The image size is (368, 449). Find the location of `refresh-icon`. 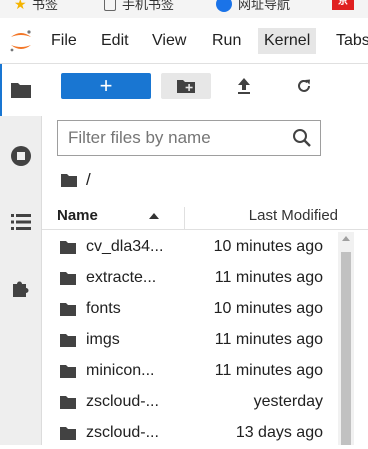

refresh-icon is located at coordinates (304, 85).